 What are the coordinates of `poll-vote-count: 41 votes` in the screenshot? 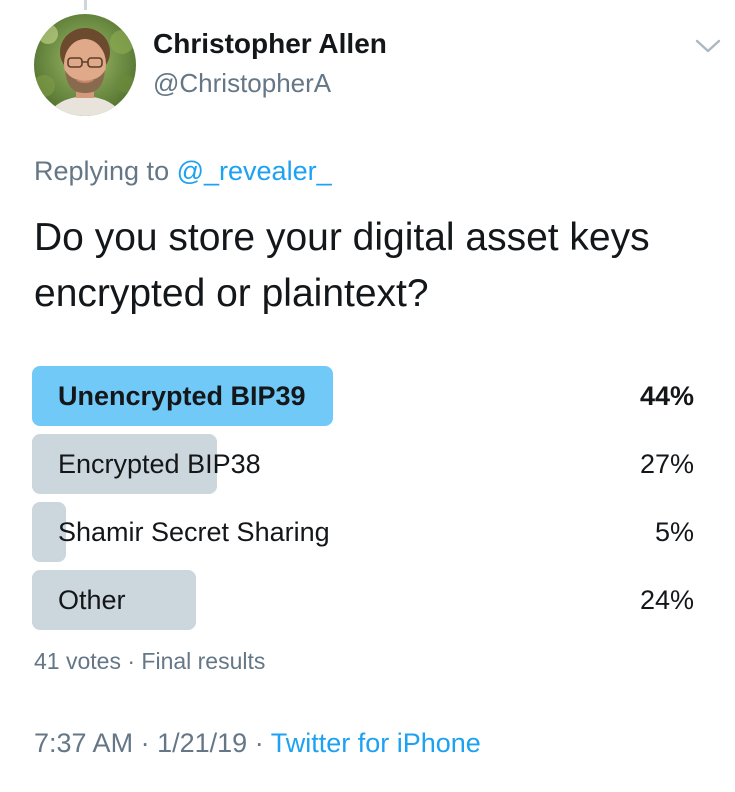 It's located at (77, 661).